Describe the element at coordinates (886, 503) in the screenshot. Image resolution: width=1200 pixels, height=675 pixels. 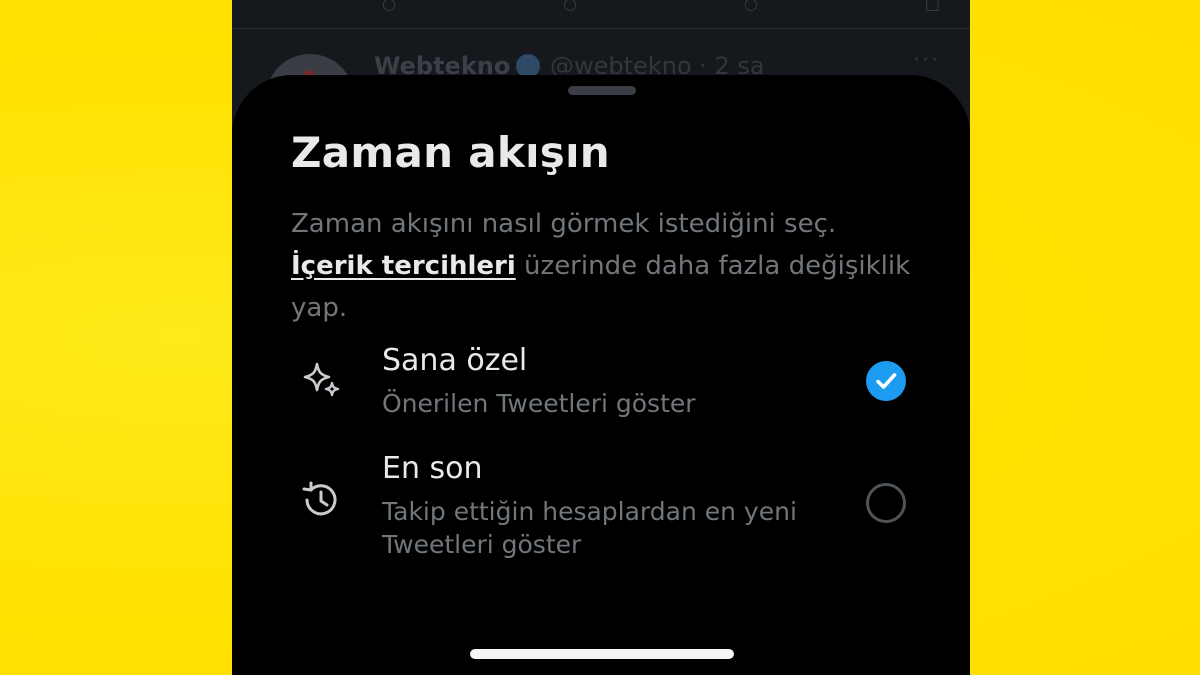
I see `radio-unselected` at that location.